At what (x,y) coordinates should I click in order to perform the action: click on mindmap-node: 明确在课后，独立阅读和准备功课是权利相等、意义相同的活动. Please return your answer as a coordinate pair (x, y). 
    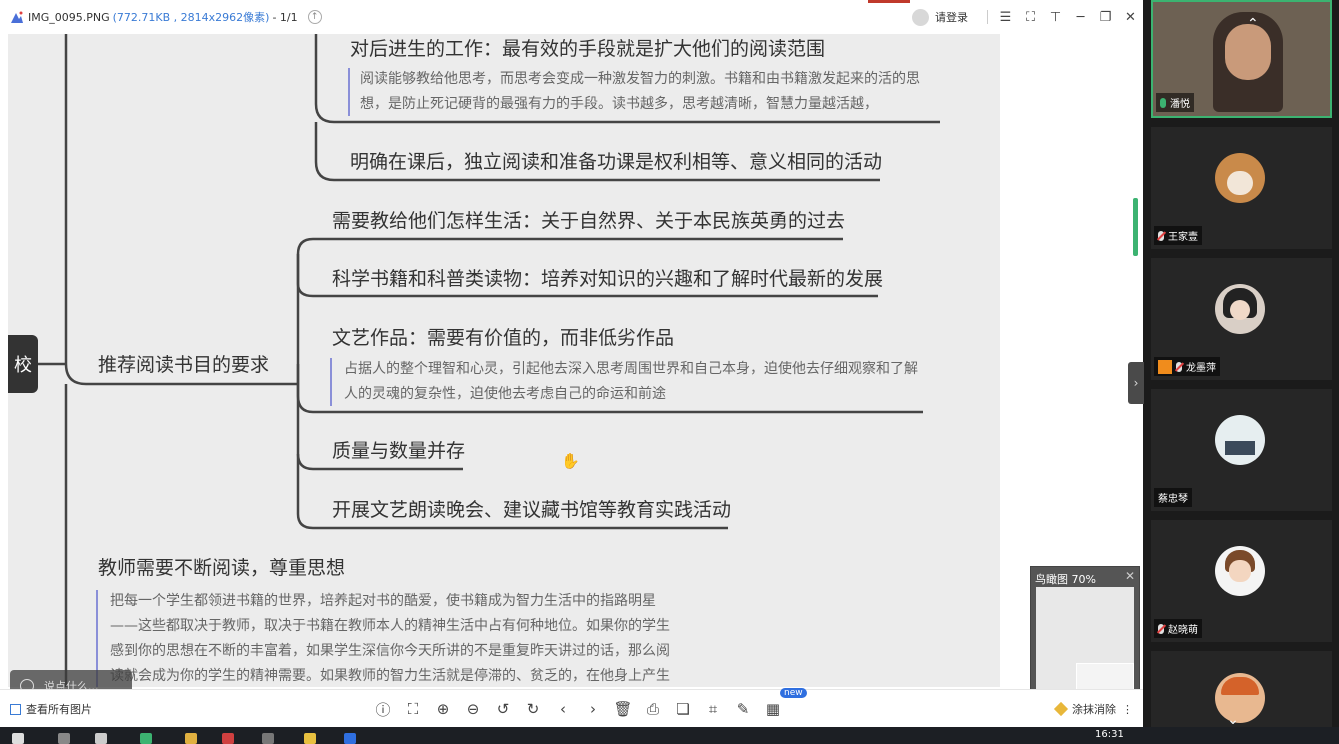
    Looking at the image, I should click on (616, 160).